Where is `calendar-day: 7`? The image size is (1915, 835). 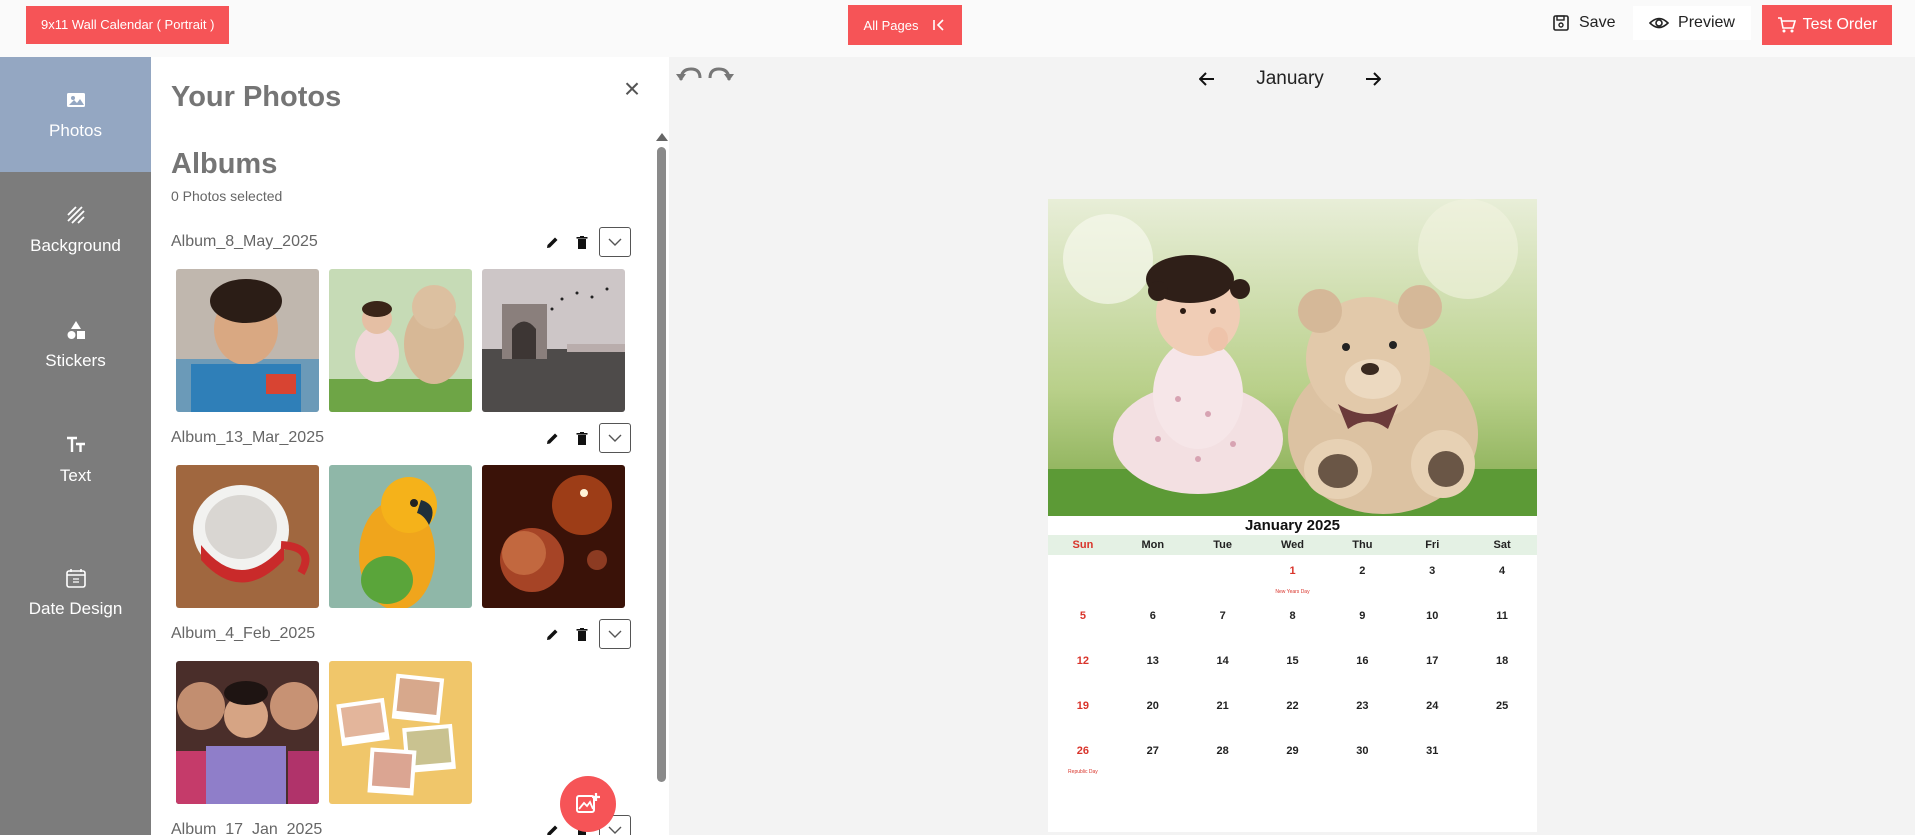
calendar-day: 7 is located at coordinates (1222, 616).